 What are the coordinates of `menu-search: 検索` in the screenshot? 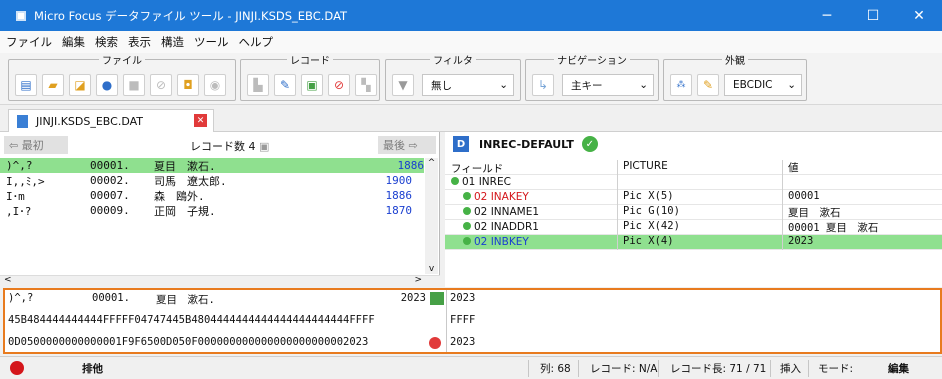 It's located at (106, 42).